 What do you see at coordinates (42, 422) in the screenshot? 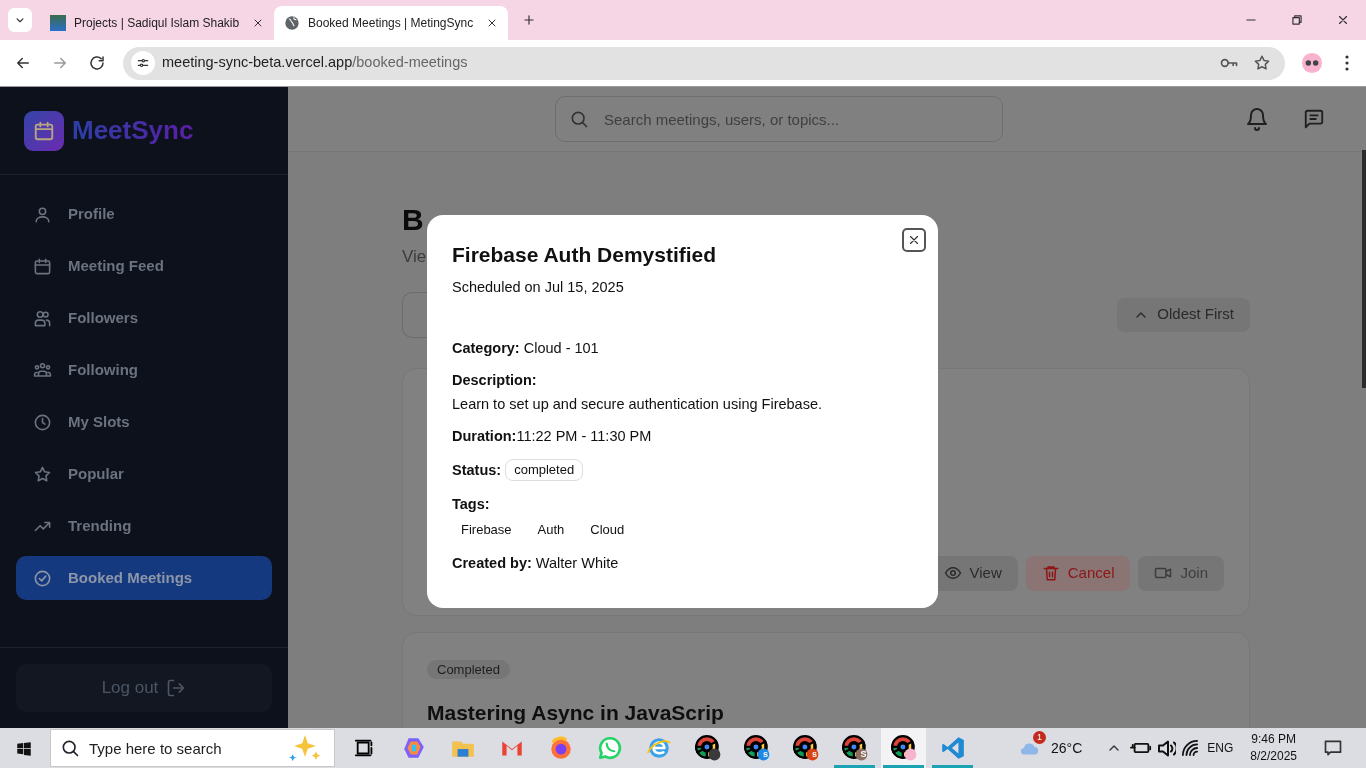
I see `clock-icon` at bounding box center [42, 422].